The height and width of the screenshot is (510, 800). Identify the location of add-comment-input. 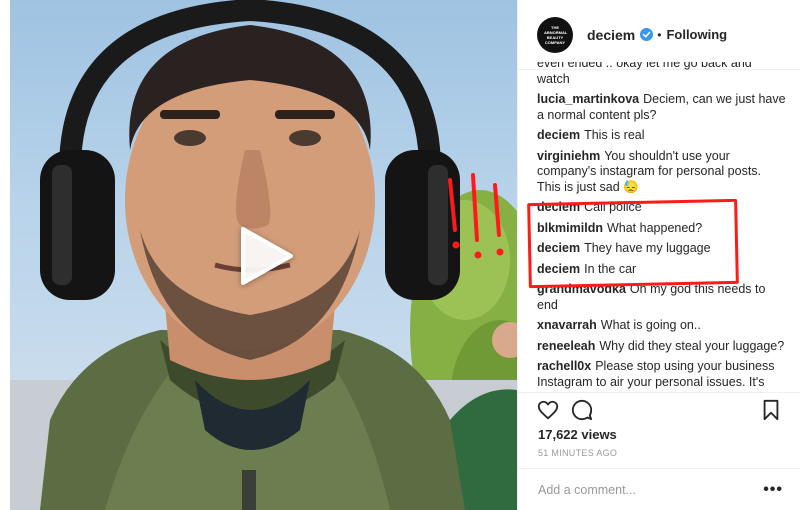
(648, 490).